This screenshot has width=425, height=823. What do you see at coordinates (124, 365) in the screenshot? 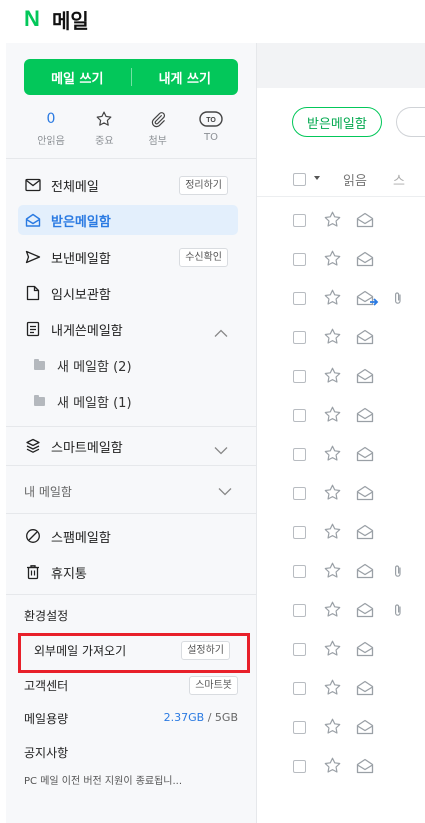
I see `subfolder-item: 새 메일함 (2)` at bounding box center [124, 365].